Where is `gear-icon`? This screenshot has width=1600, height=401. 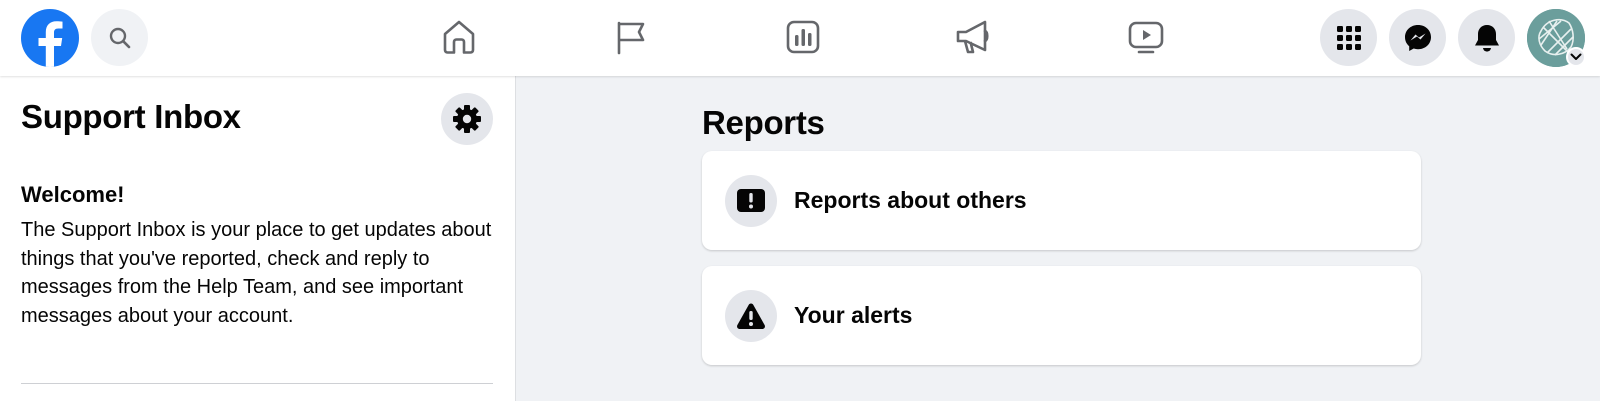
gear-icon is located at coordinates (467, 119).